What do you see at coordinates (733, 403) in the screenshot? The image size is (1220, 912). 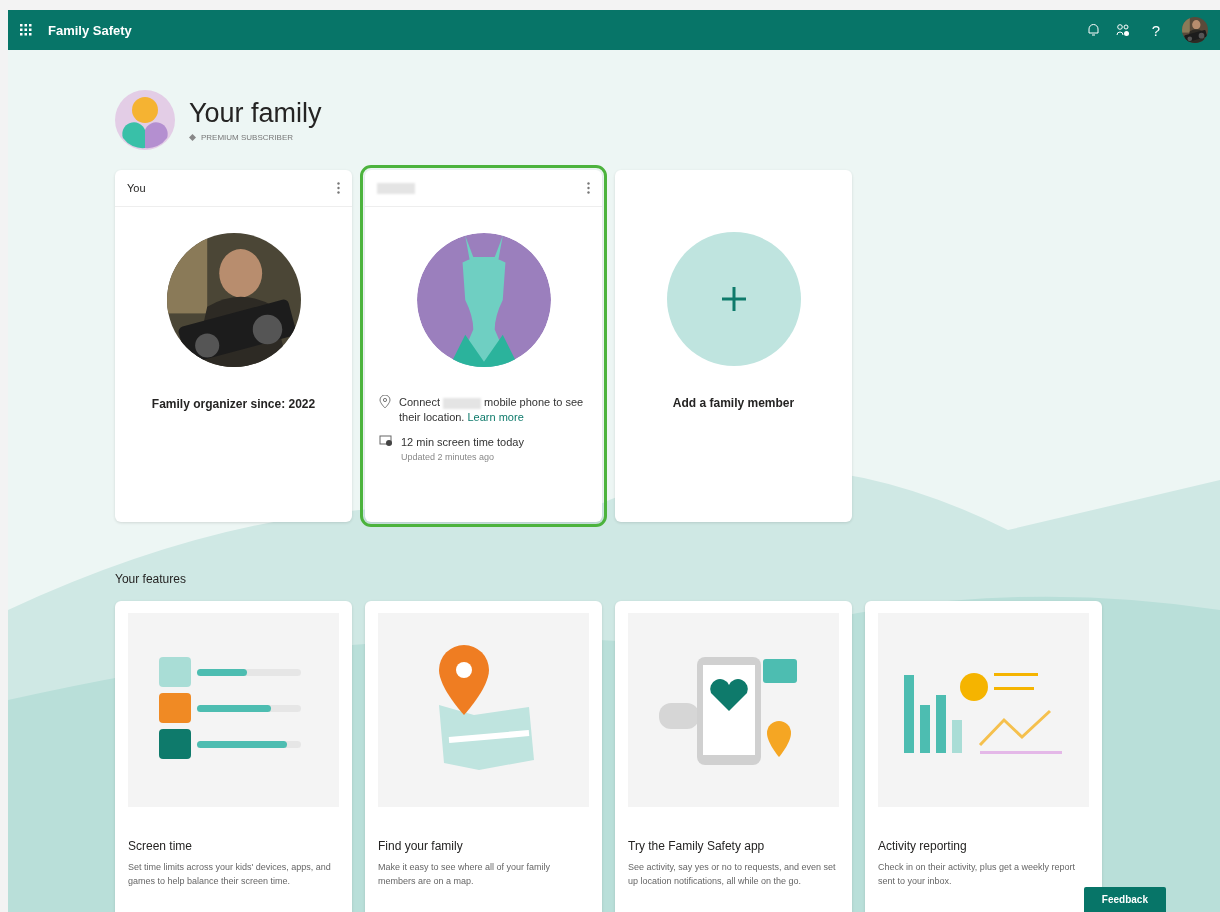 I see `add-member-label: Add a family member` at bounding box center [733, 403].